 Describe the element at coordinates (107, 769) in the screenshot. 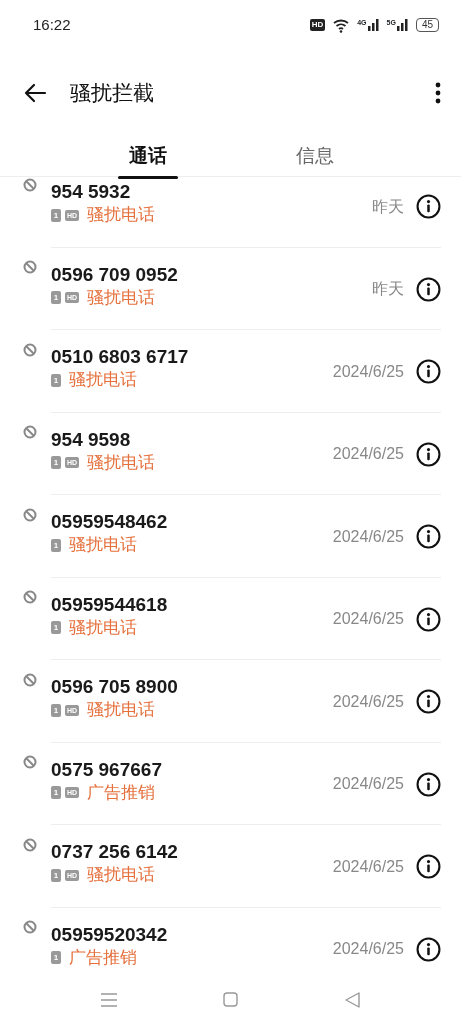

I see `phone-number: 0575 967667` at that location.